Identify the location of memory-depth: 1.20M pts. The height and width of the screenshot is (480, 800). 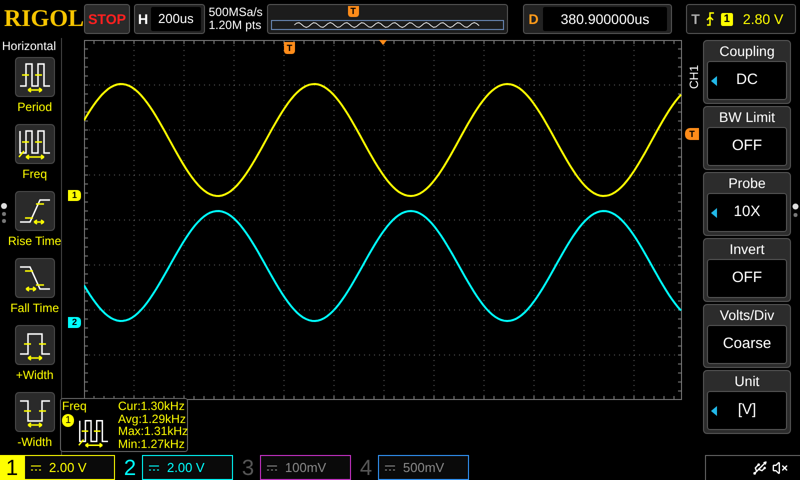
(235, 25).